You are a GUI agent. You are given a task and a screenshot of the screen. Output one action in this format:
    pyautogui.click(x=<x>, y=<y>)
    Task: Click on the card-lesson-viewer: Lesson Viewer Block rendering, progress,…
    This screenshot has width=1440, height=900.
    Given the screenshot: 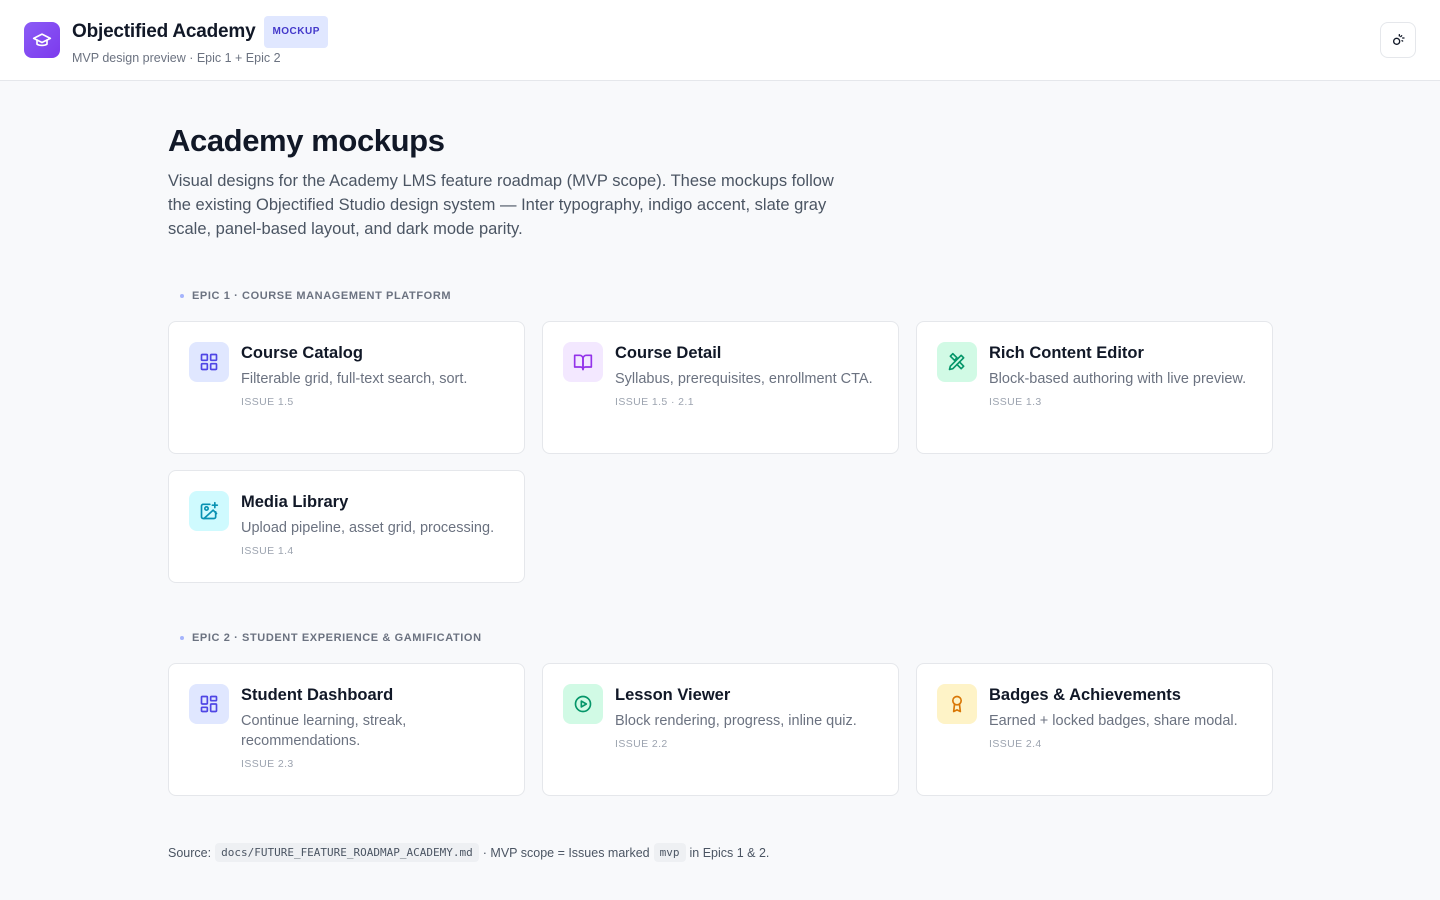 What is the action you would take?
    pyautogui.click(x=720, y=729)
    